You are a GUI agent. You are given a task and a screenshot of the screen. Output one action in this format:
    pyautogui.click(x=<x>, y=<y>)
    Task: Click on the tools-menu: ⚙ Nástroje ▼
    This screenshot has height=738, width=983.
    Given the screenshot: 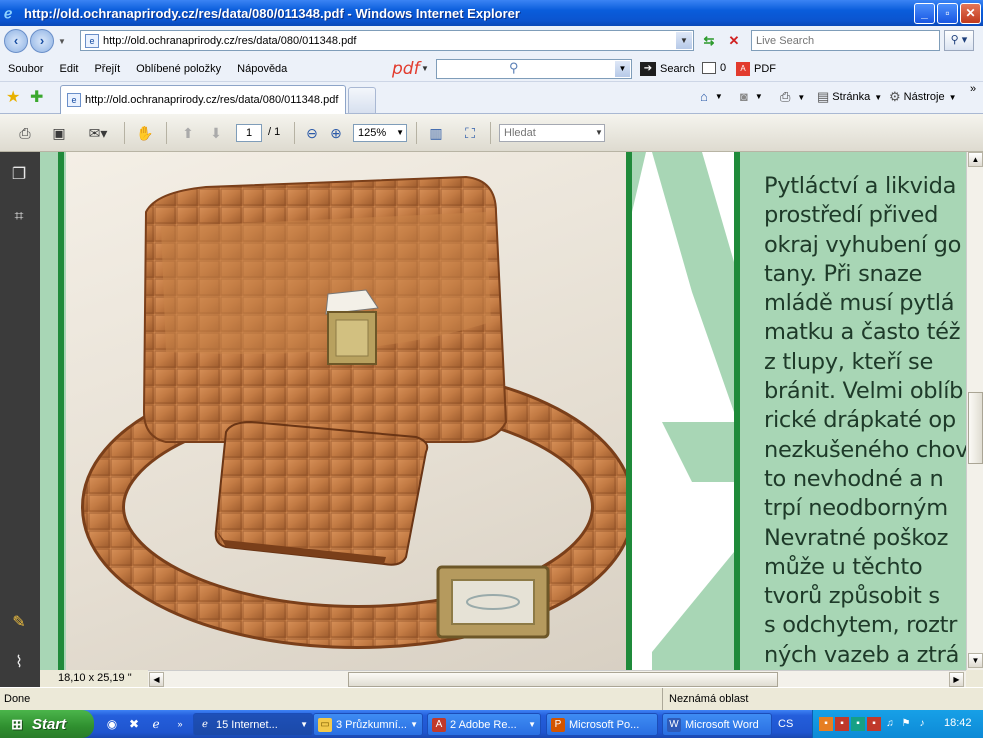 What is the action you would take?
    pyautogui.click(x=923, y=97)
    